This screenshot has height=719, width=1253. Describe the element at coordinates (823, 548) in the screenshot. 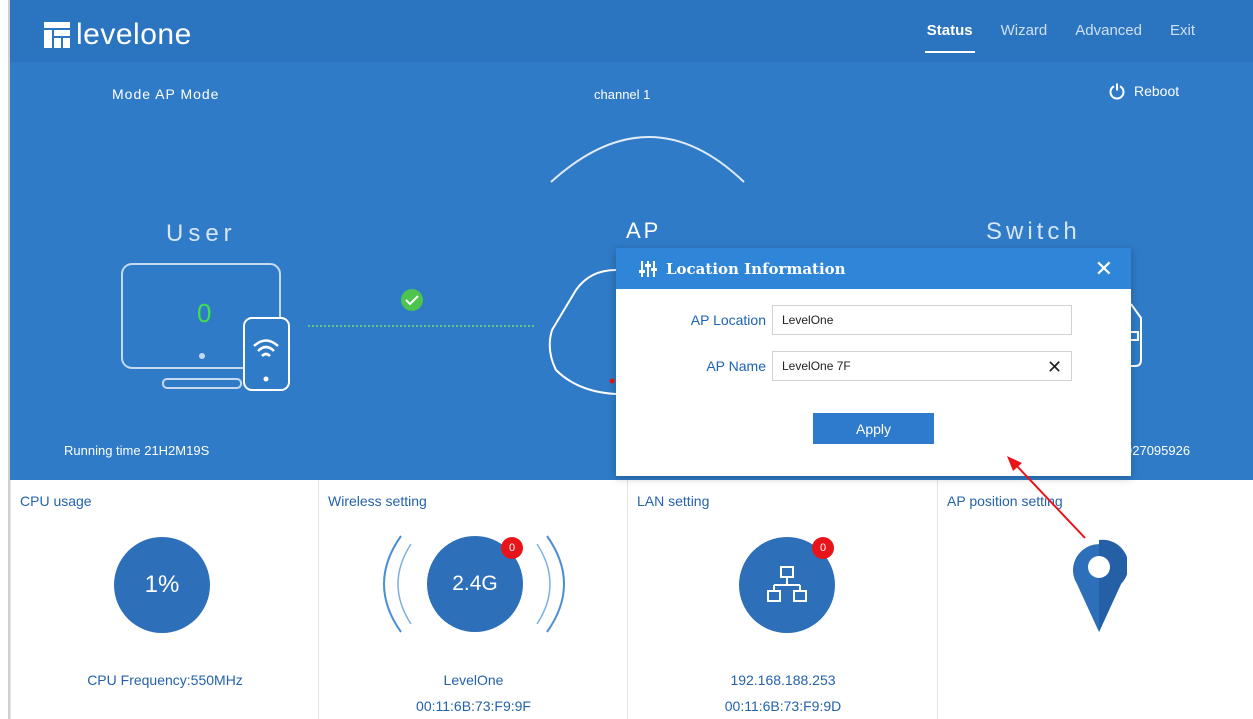

I see `lan-badge: 0` at that location.